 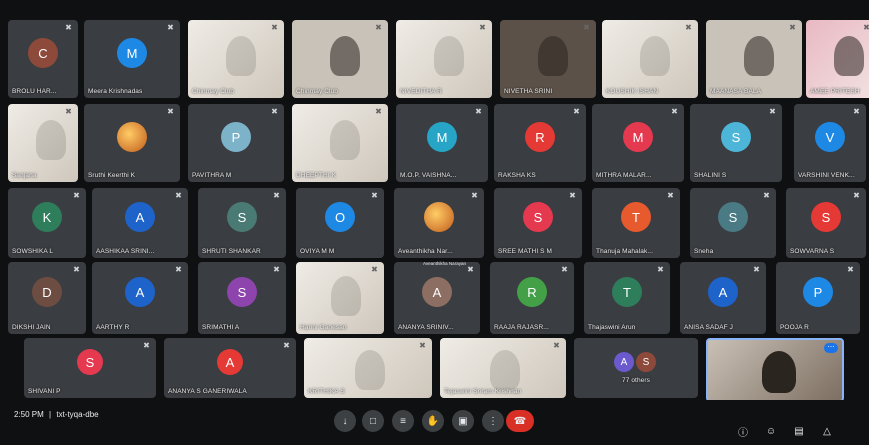 I want to click on avatar: M, so click(x=132, y=53).